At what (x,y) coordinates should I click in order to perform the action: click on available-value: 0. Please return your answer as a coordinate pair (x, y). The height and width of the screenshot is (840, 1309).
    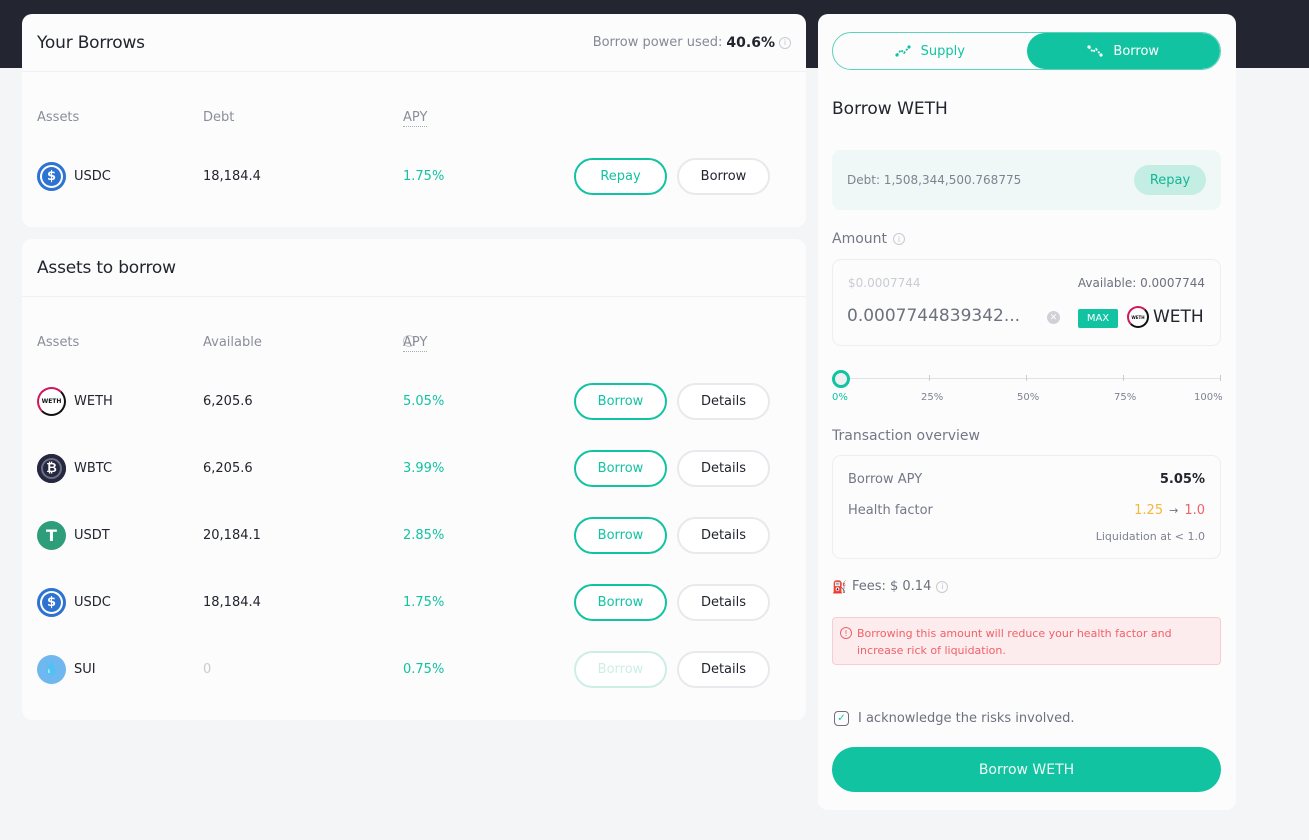
    Looking at the image, I should click on (207, 669).